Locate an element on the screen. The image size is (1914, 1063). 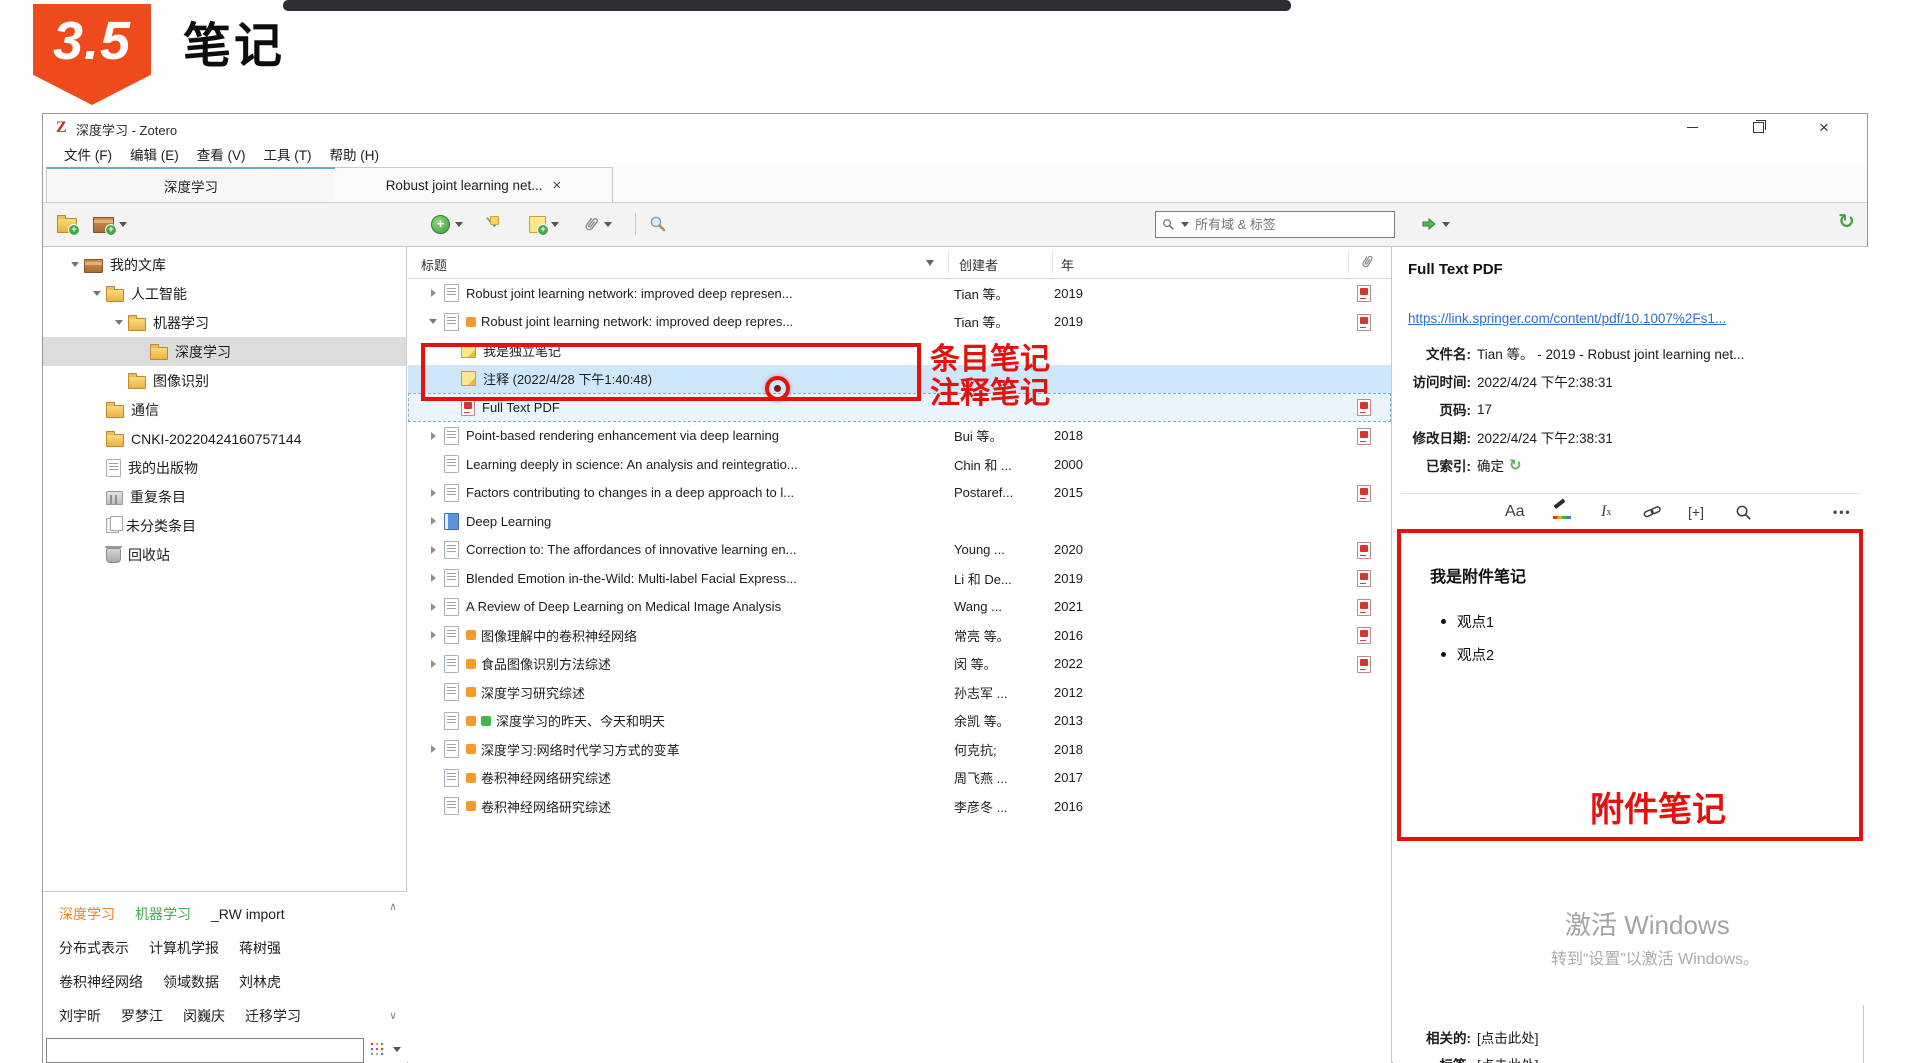
sidebar-item: 重复条目 is located at coordinates (224, 496).